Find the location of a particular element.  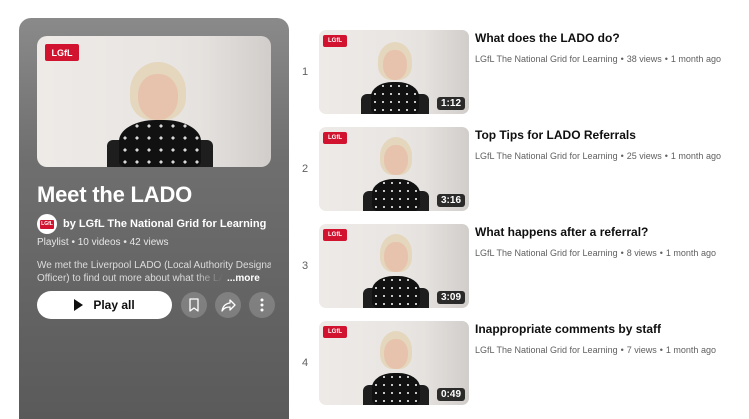

thumbnail-image: LGfL 0:49 is located at coordinates (394, 363).